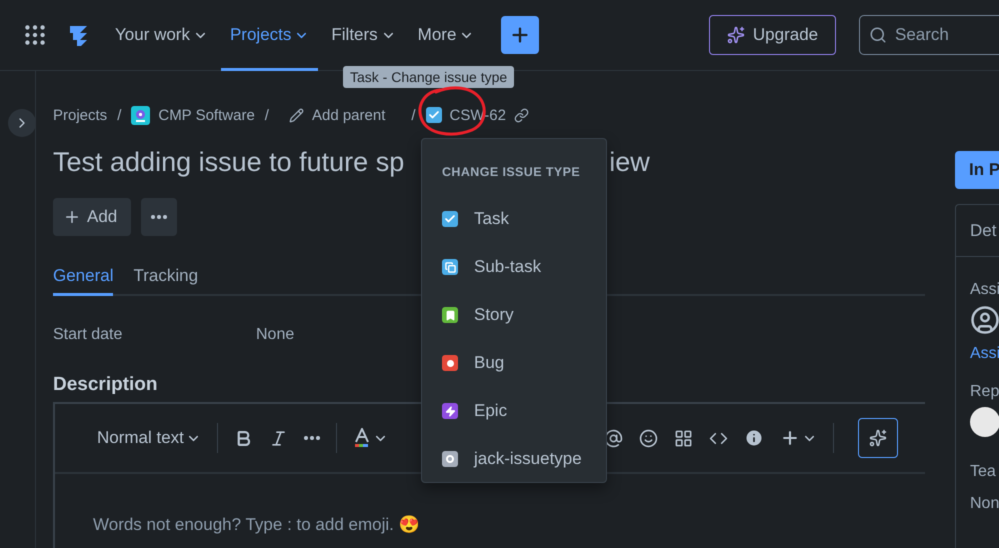  I want to click on more-button, so click(159, 217).